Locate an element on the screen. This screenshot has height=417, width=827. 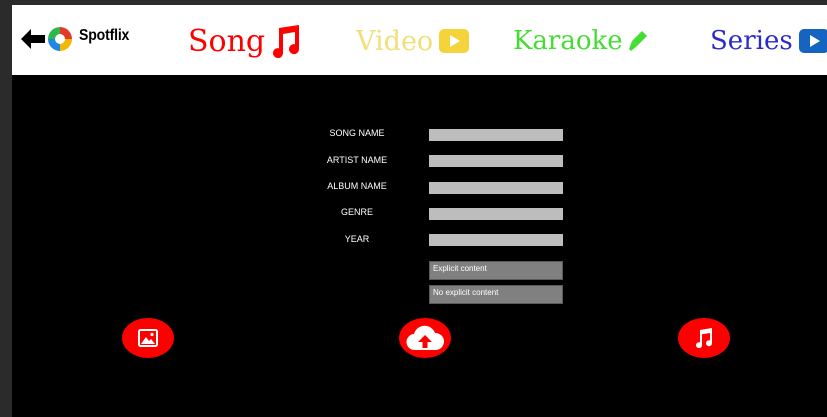
brand-name: Spotflix is located at coordinates (104, 35).